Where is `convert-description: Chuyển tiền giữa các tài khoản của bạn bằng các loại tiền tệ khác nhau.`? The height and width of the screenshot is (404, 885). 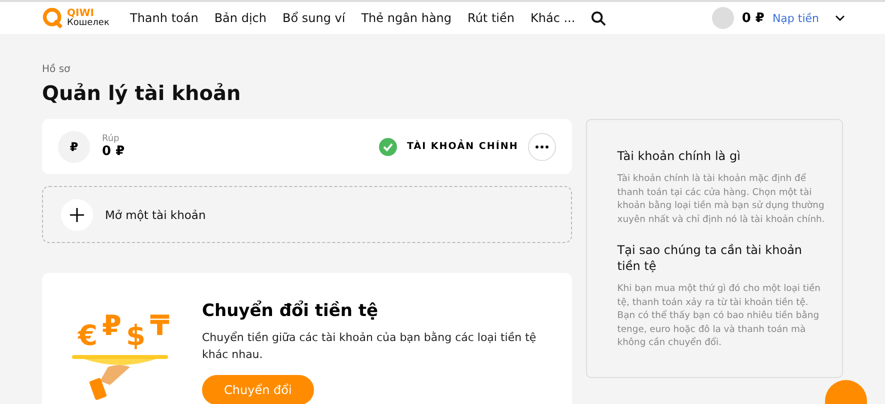
convert-description: Chuyển tiền giữa các tài khoản của bạn bằng các loại tiền tệ khác nhau. is located at coordinates (370, 346).